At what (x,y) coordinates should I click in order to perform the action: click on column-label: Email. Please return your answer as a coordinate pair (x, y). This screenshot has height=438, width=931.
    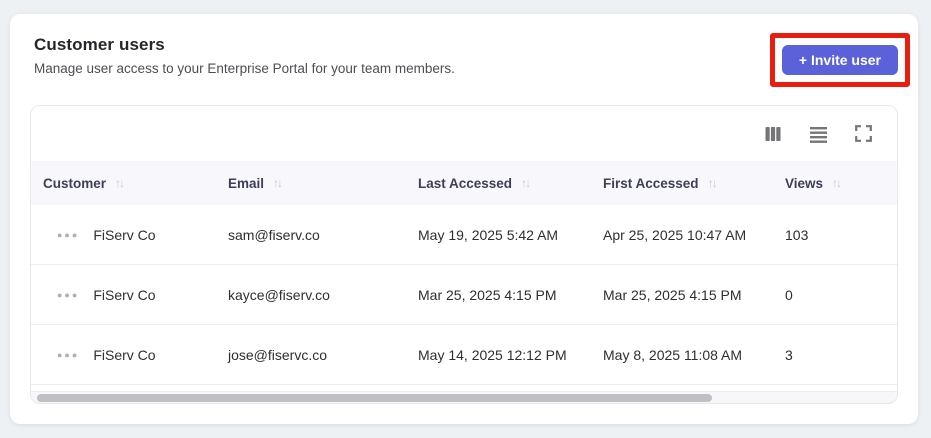
    Looking at the image, I should click on (246, 183).